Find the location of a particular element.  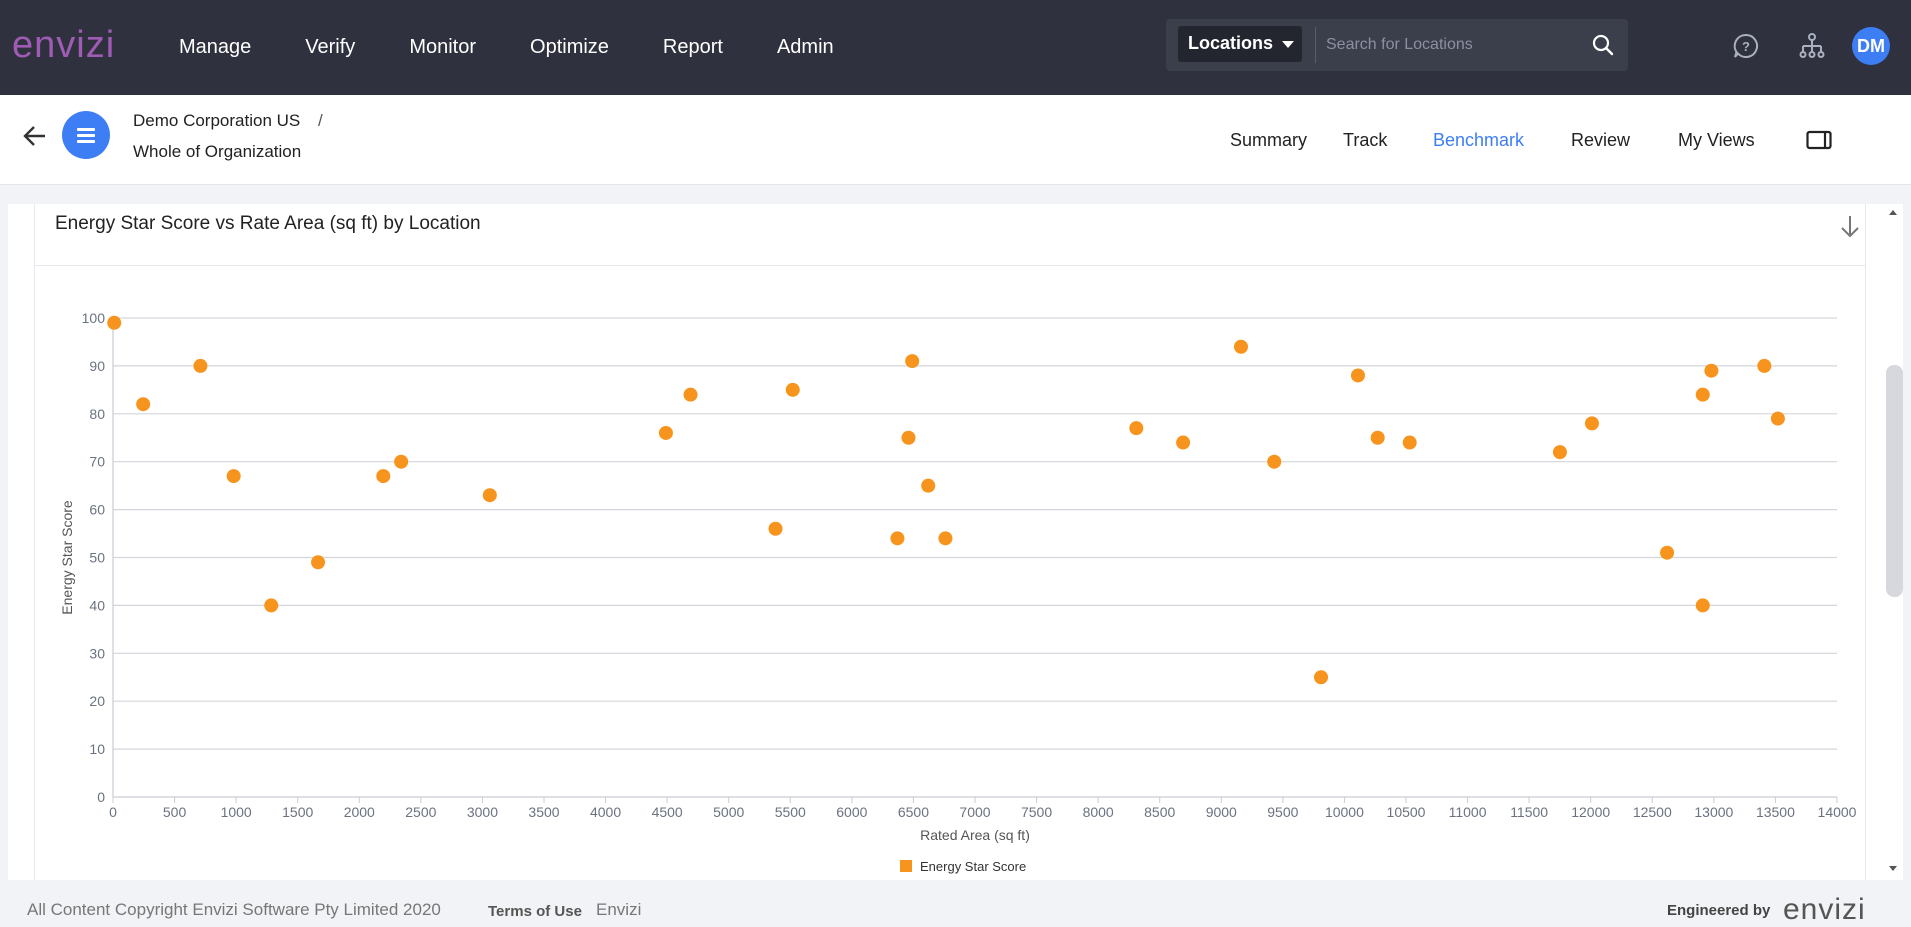

user-avatar: DM is located at coordinates (1871, 46).